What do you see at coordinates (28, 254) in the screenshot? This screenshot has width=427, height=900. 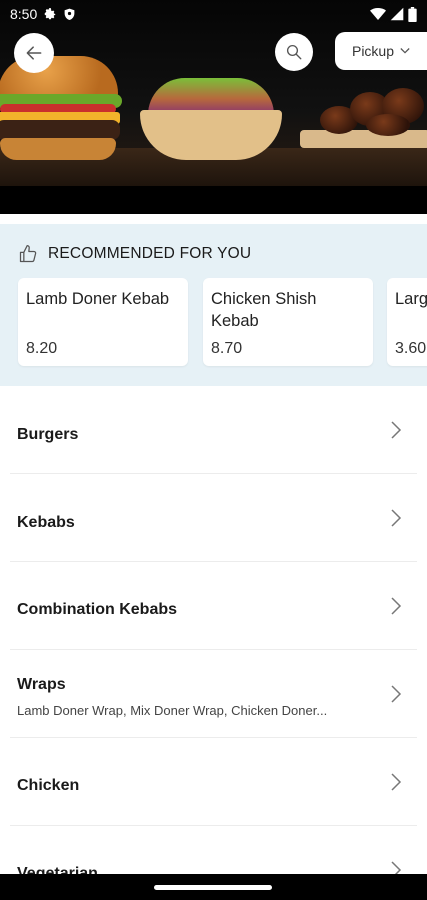 I see `thumbs-up-icon` at bounding box center [28, 254].